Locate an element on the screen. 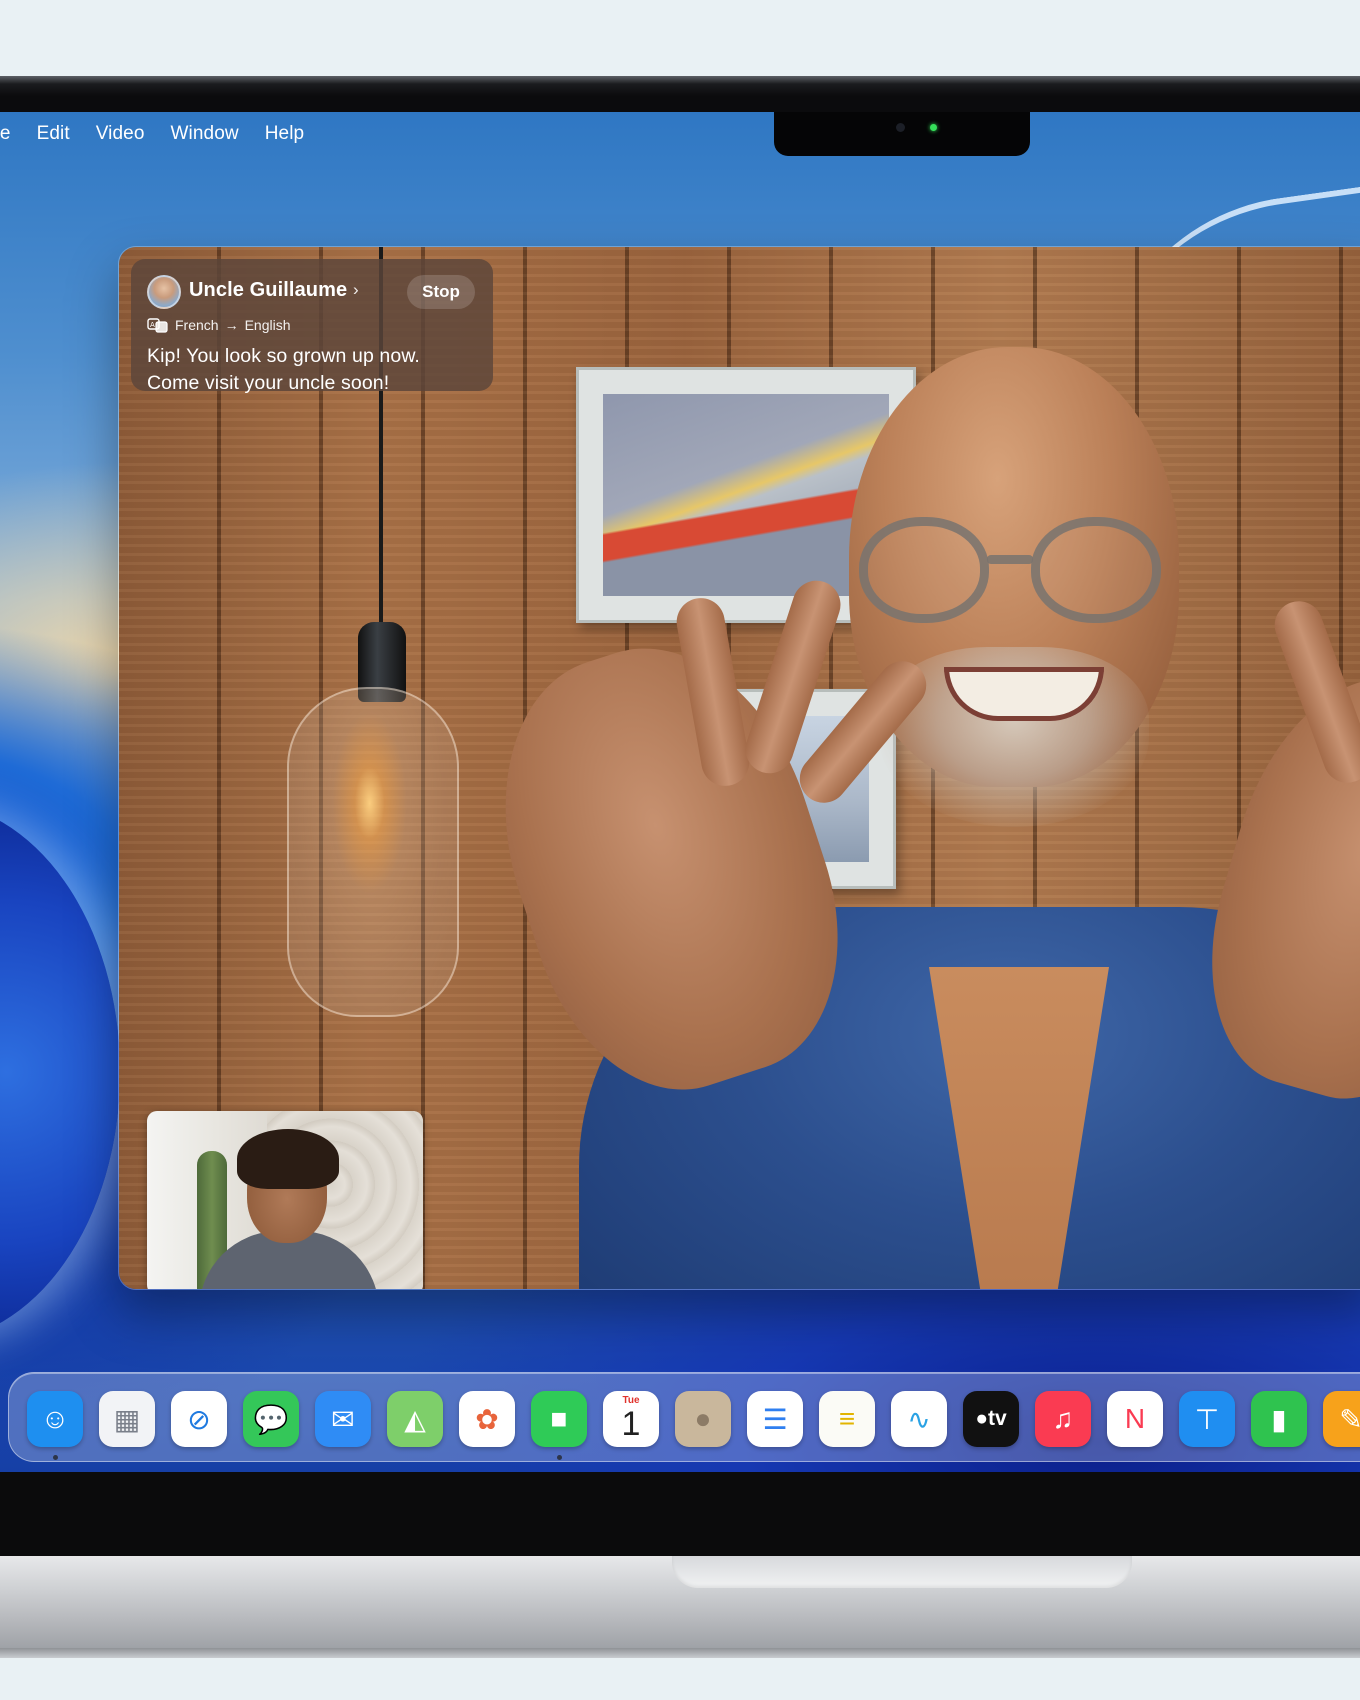  target-language: English is located at coordinates (267, 325).